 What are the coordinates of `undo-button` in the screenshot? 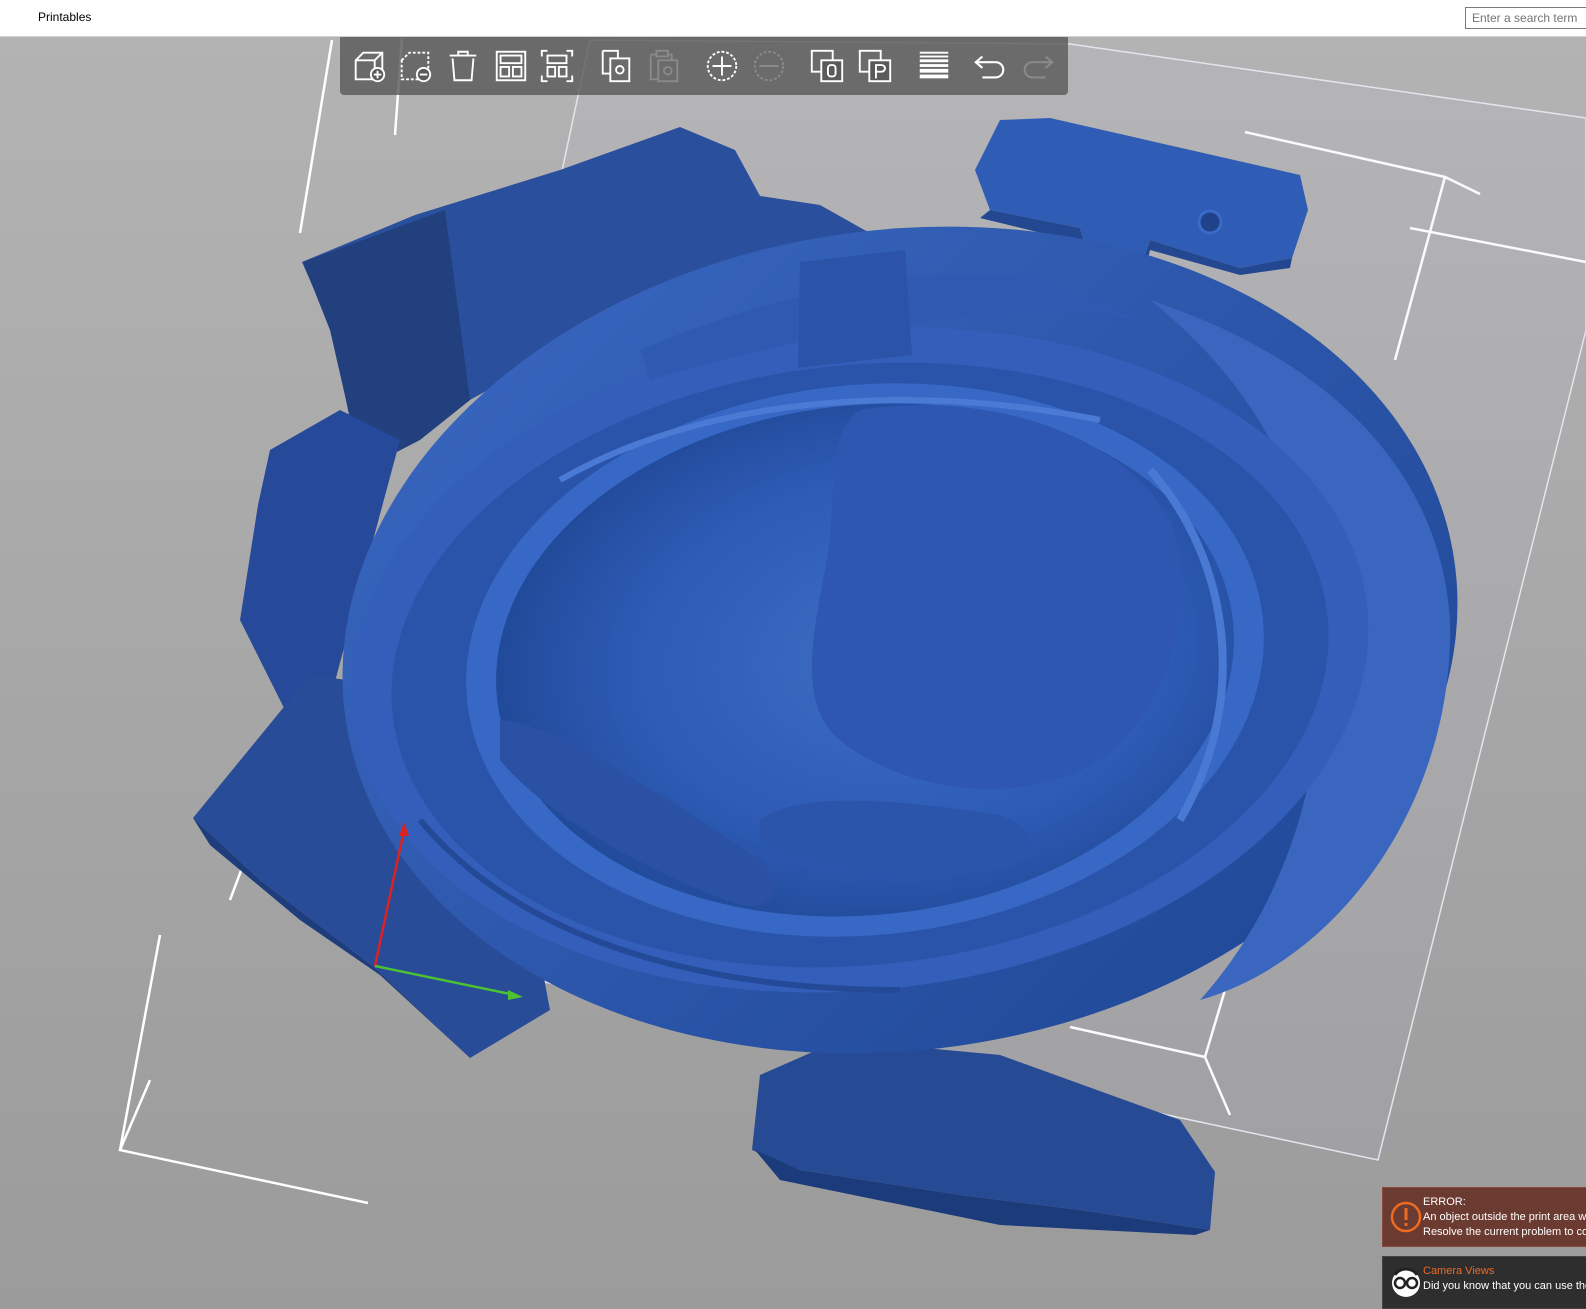 It's located at (990, 66).